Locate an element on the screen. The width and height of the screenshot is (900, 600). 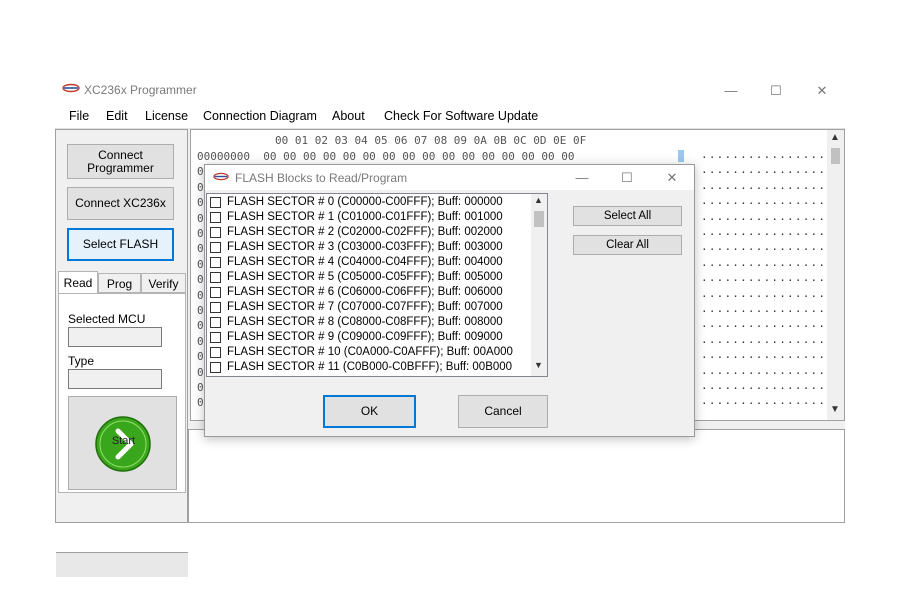
log-panel is located at coordinates (516, 476).